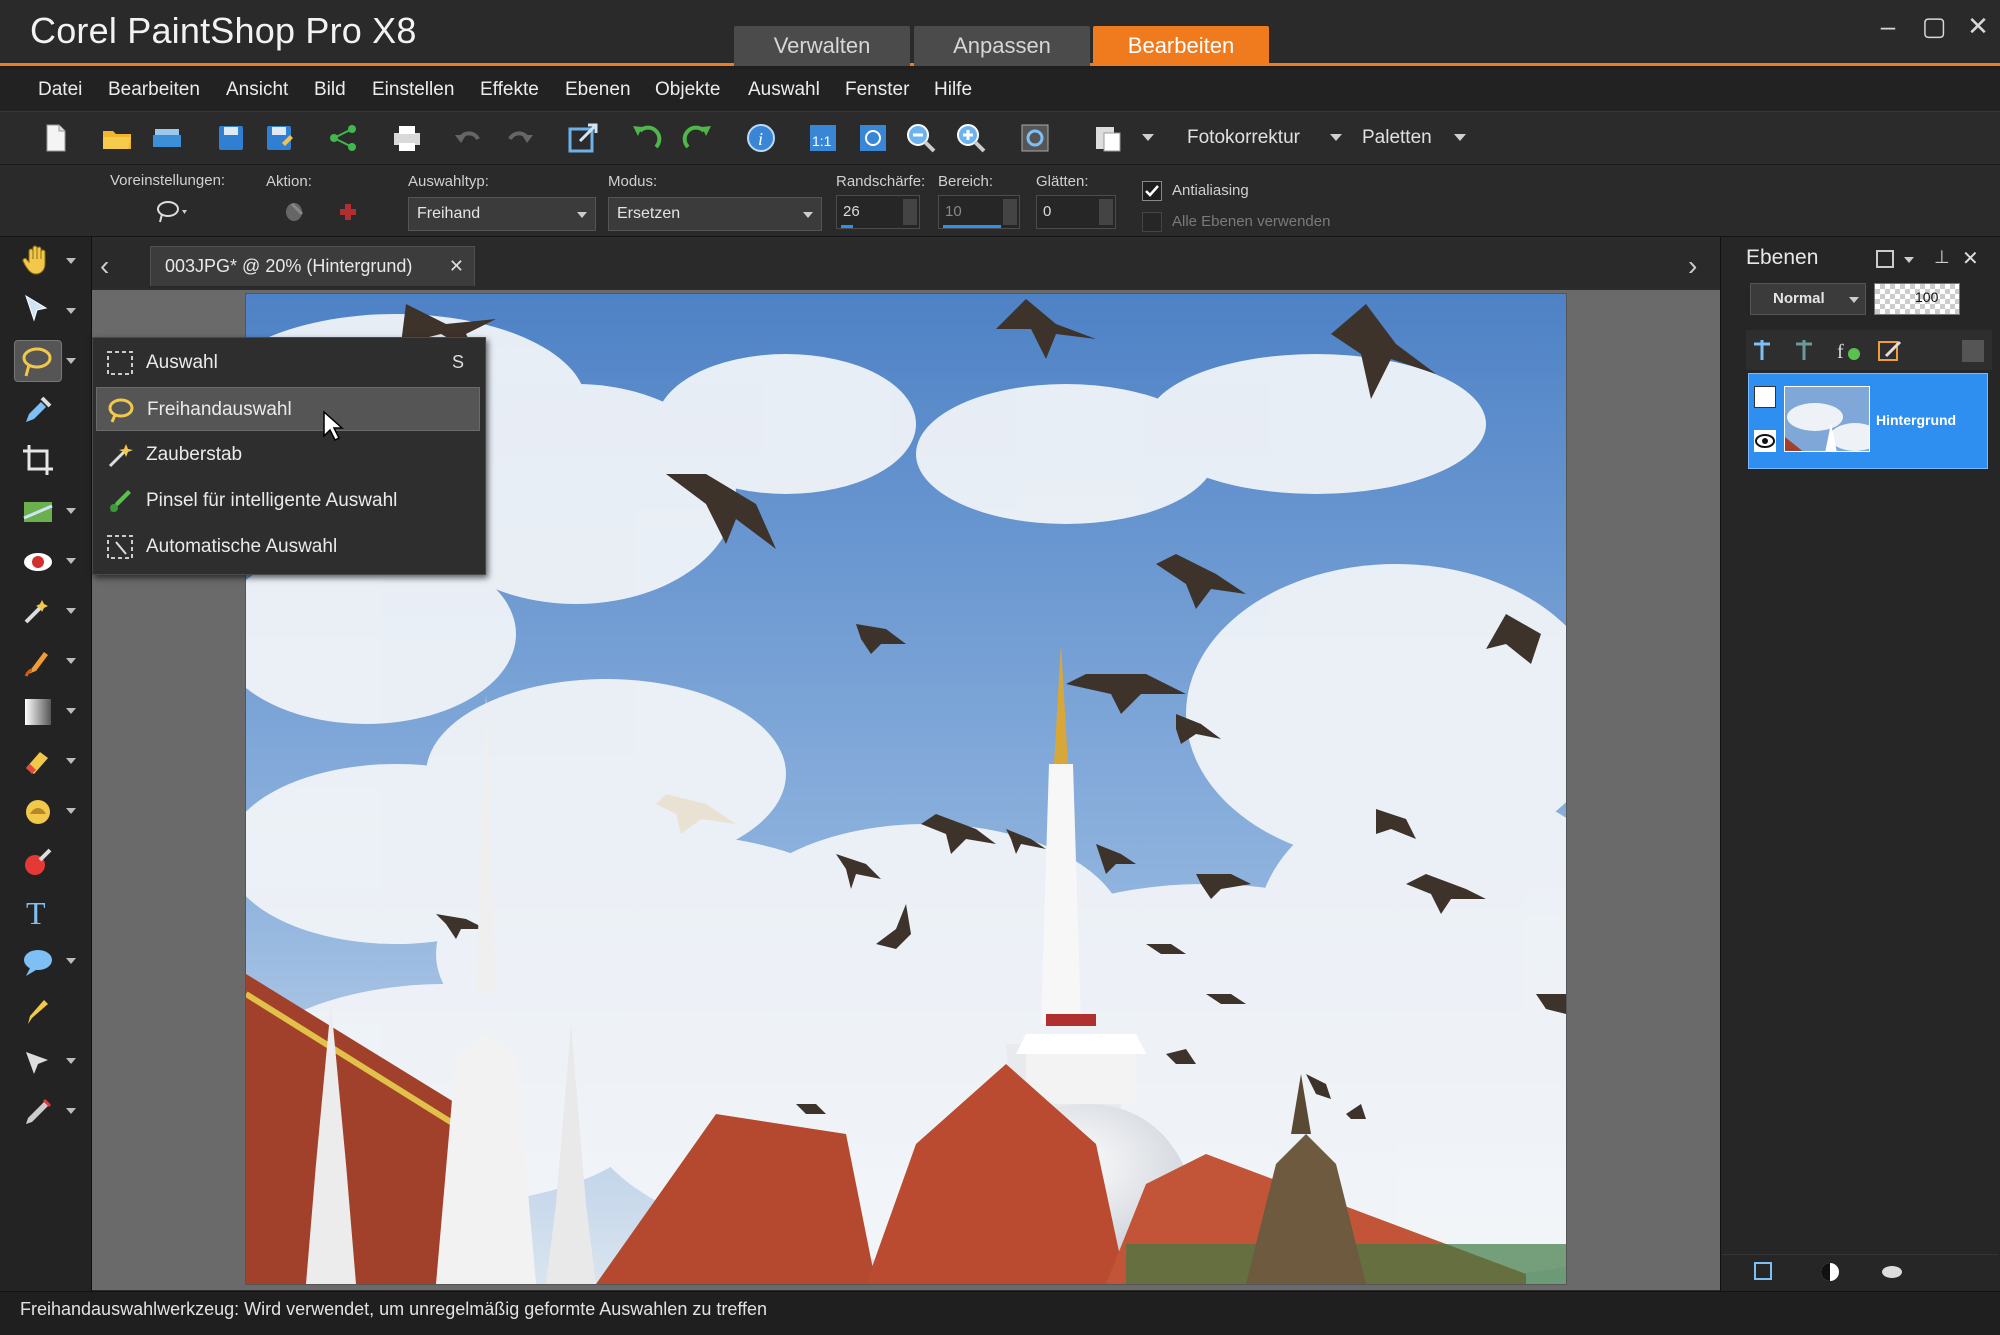 The image size is (2000, 1335). What do you see at coordinates (288, 363) in the screenshot?
I see `flyout-item-auswahl: Auswahl S` at bounding box center [288, 363].